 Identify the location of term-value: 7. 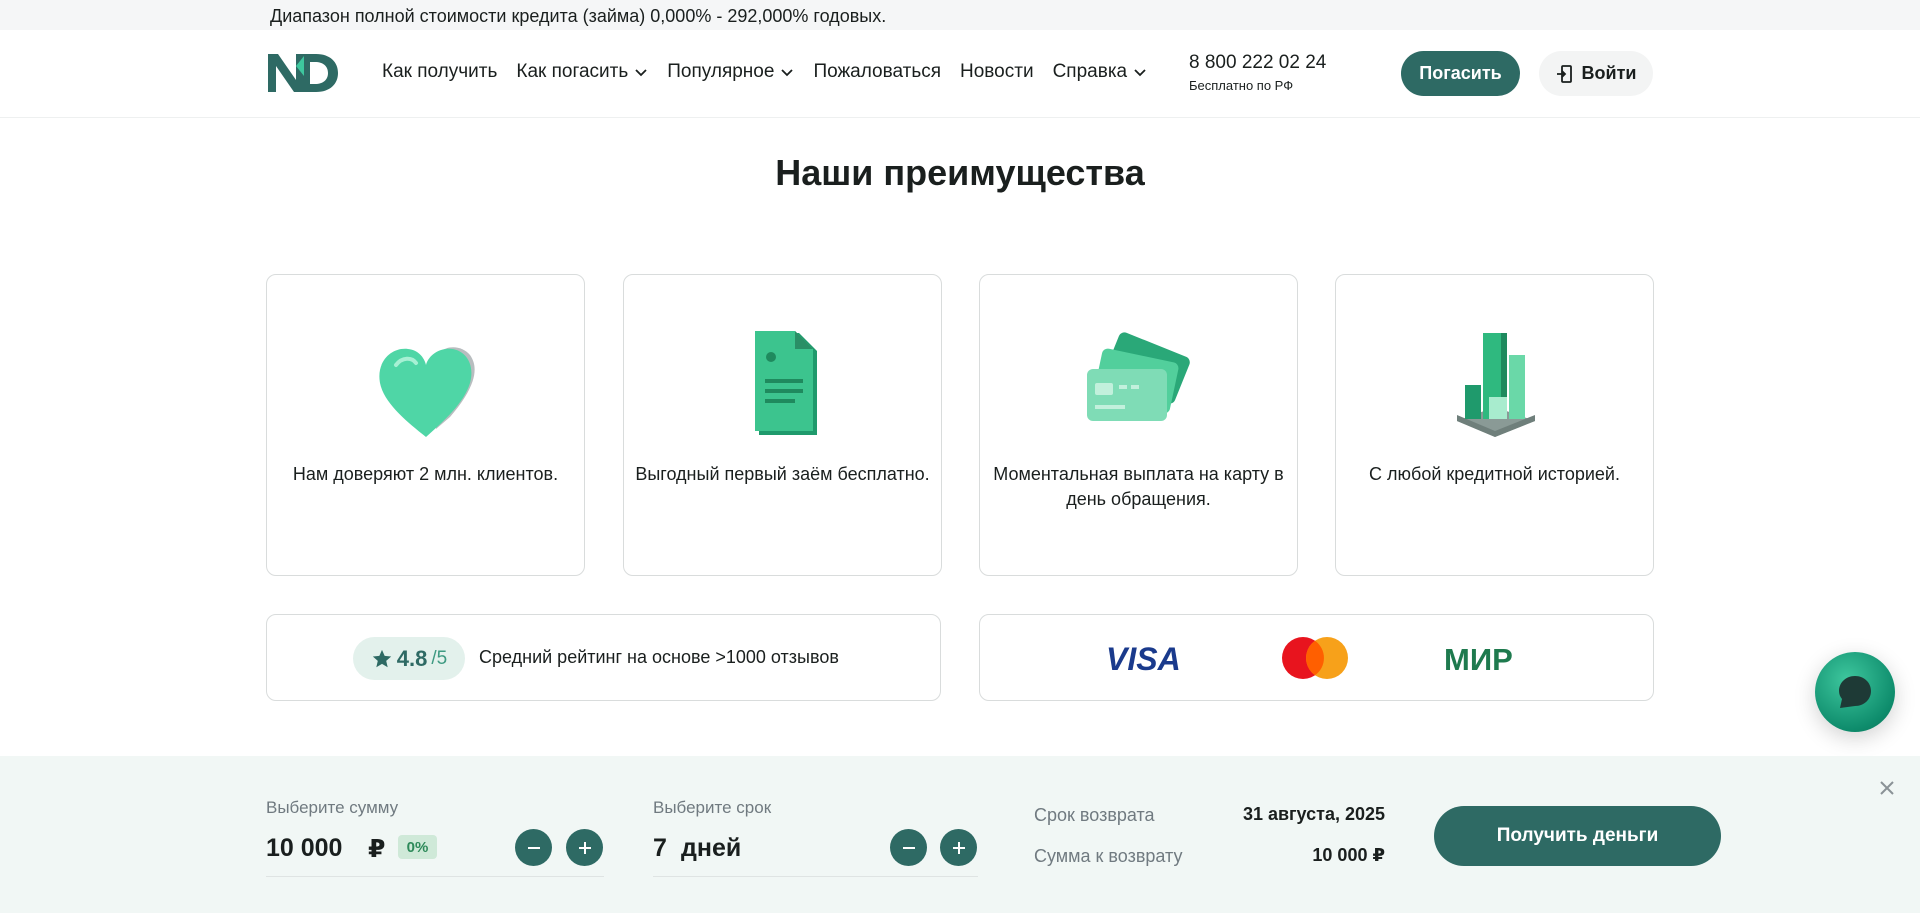
(660, 848).